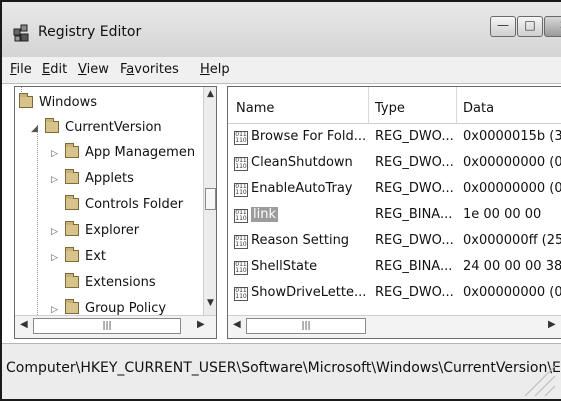 This screenshot has height=401, width=561. Describe the element at coordinates (112, 230) in the screenshot. I see `tree-item-label: Explorer` at that location.